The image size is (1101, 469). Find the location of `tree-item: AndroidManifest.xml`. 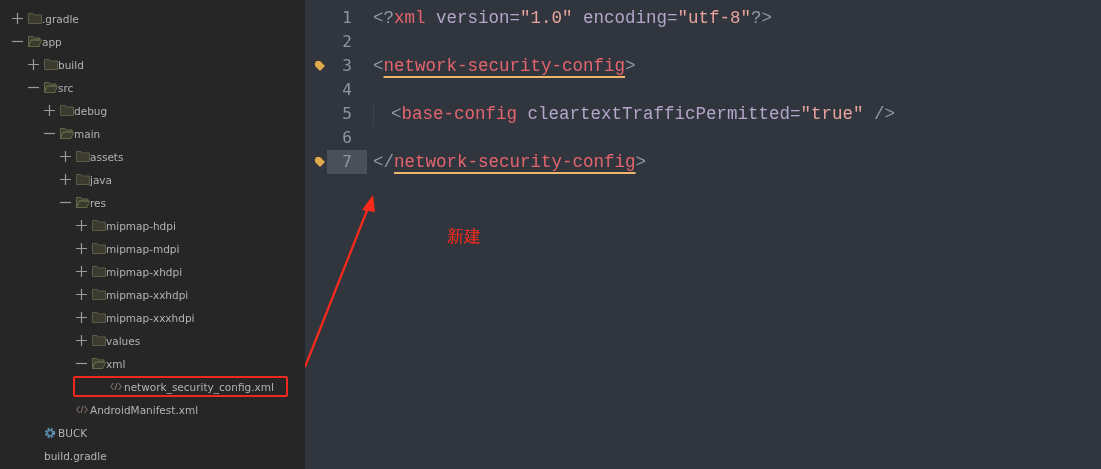

tree-item: AndroidManifest.xml is located at coordinates (144, 409).